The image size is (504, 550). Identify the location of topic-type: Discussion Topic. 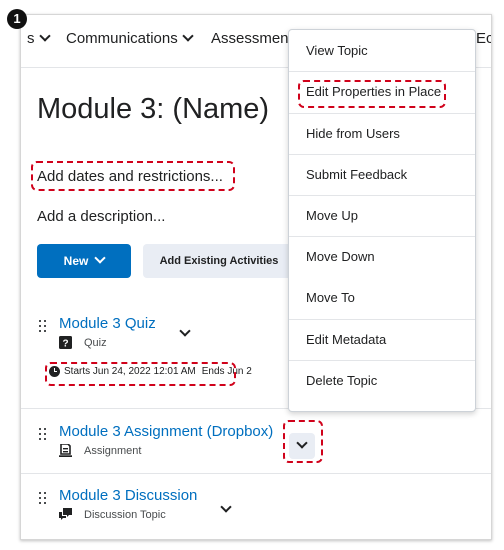
(112, 514).